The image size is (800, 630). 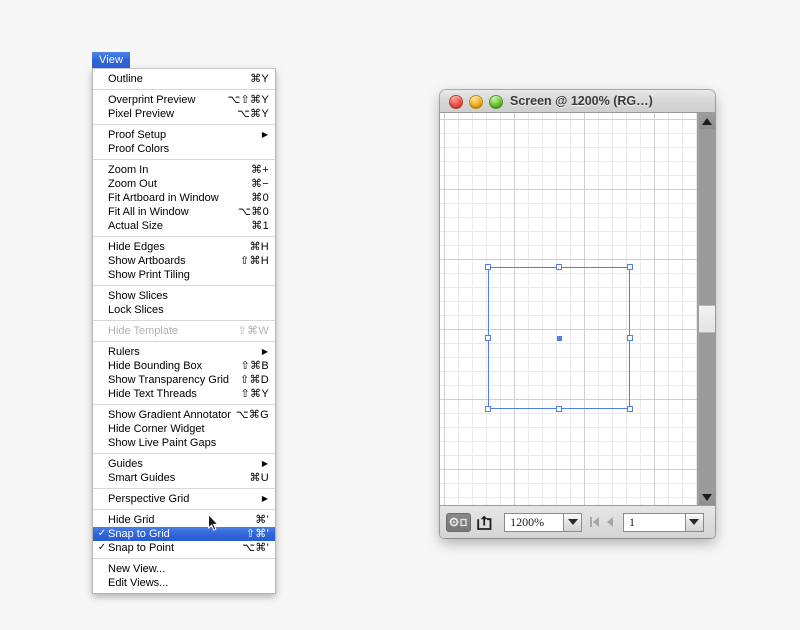 I want to click on scroll-down-arrow-icon, so click(x=707, y=497).